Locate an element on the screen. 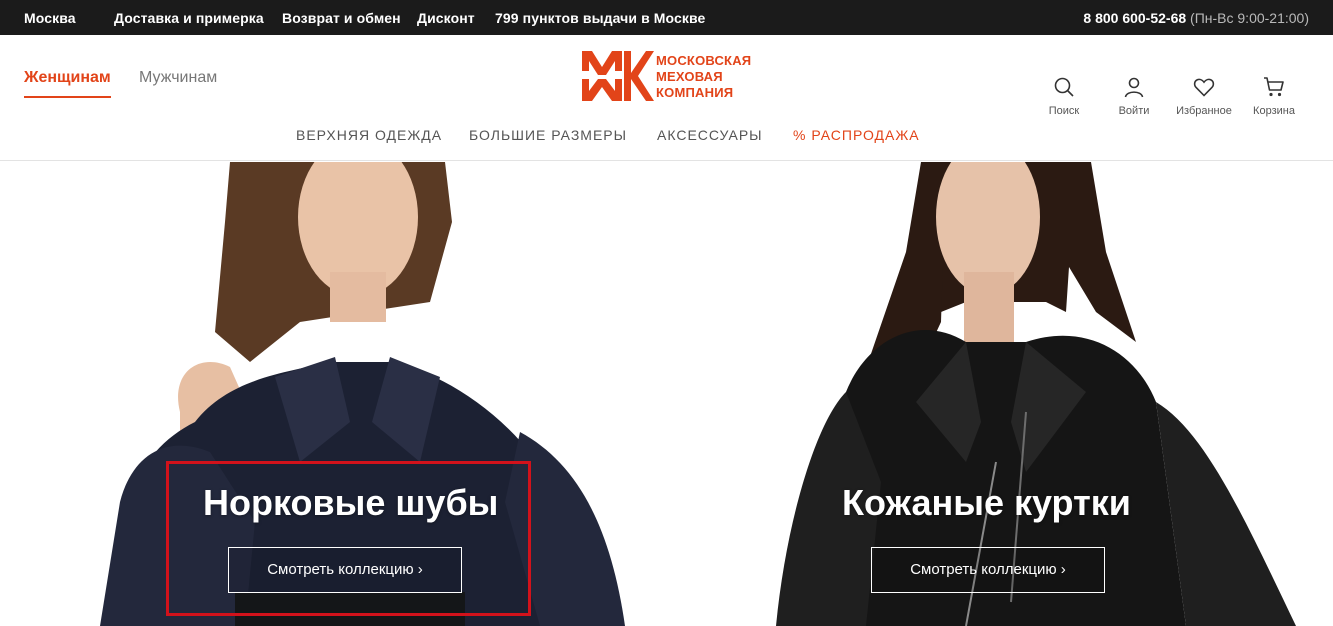  nav-outerwear: ВЕРХНЯЯ ОДЕЖДА is located at coordinates (369, 135).